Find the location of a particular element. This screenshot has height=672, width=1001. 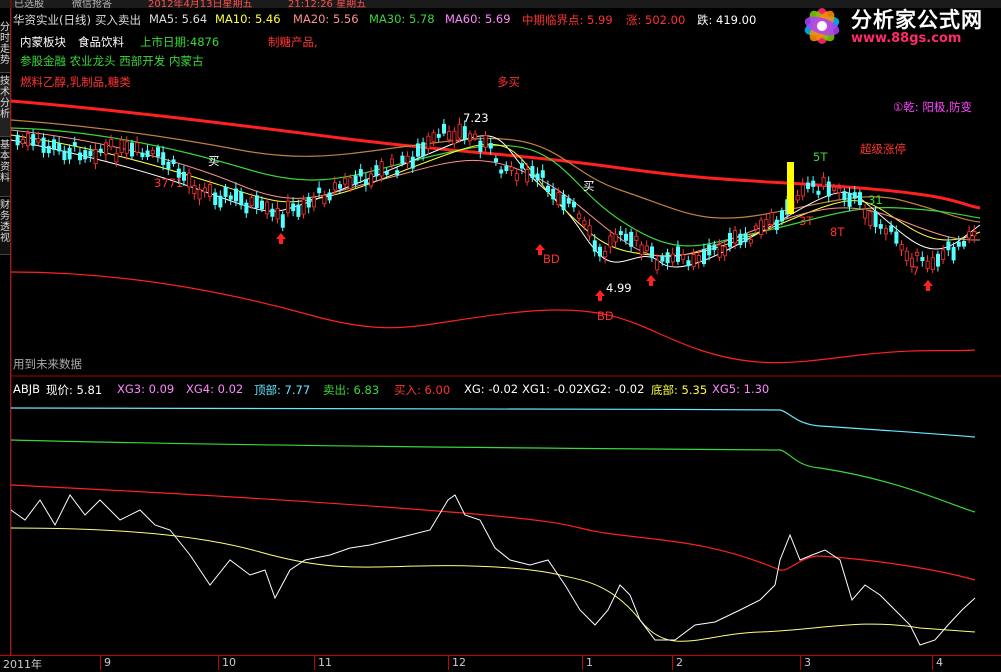

x-tick-label: 9 is located at coordinates (107, 662).